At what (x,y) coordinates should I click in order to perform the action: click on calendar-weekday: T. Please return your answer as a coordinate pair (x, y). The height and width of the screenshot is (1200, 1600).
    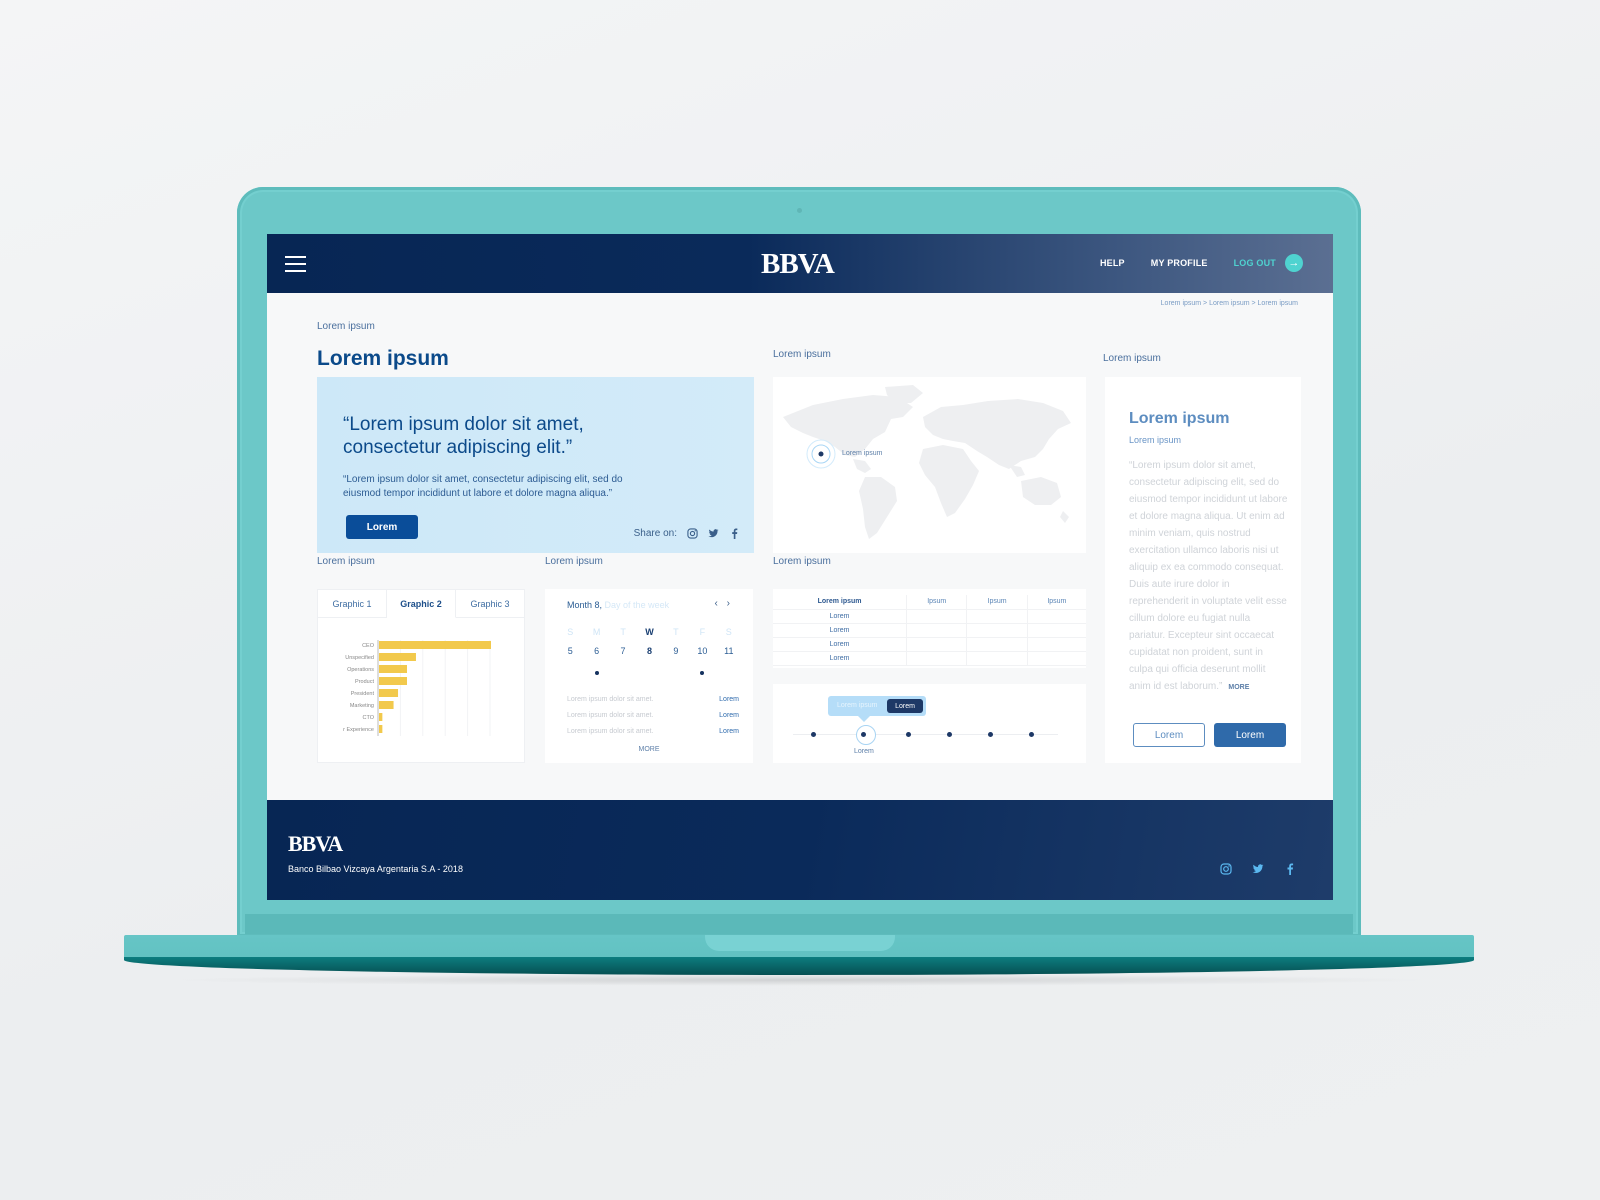
    Looking at the image, I should click on (676, 632).